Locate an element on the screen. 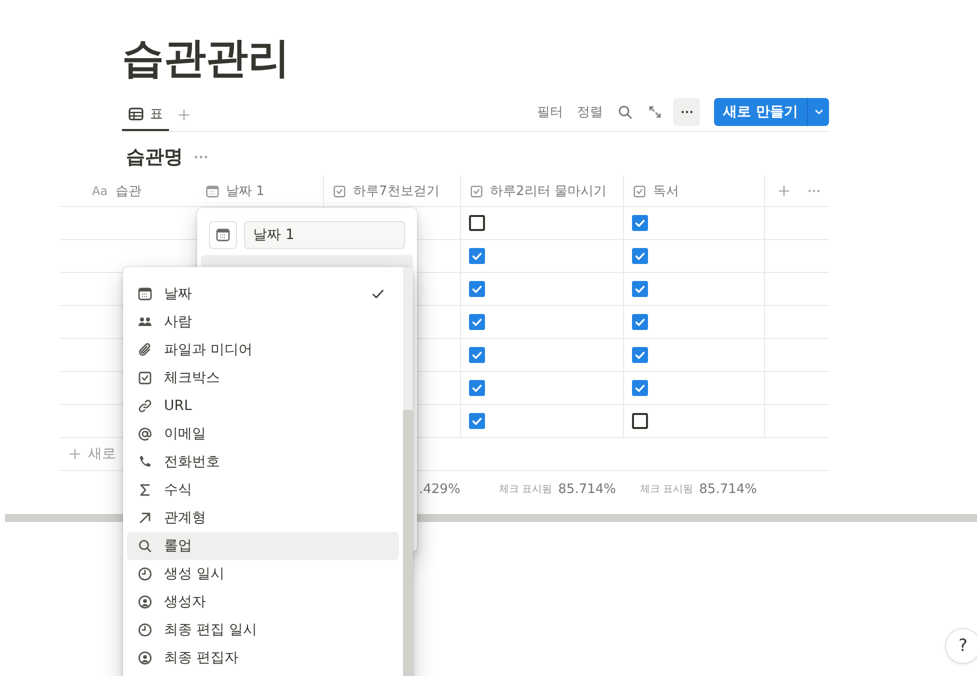 The height and width of the screenshot is (676, 977). help-button: ? is located at coordinates (961, 646).